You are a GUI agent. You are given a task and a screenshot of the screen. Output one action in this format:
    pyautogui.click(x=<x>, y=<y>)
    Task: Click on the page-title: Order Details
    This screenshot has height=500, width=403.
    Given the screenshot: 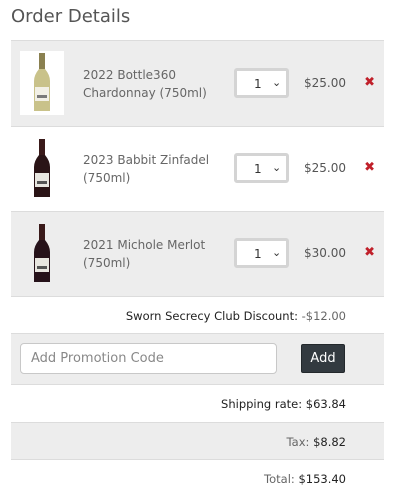 What is the action you would take?
    pyautogui.click(x=71, y=16)
    